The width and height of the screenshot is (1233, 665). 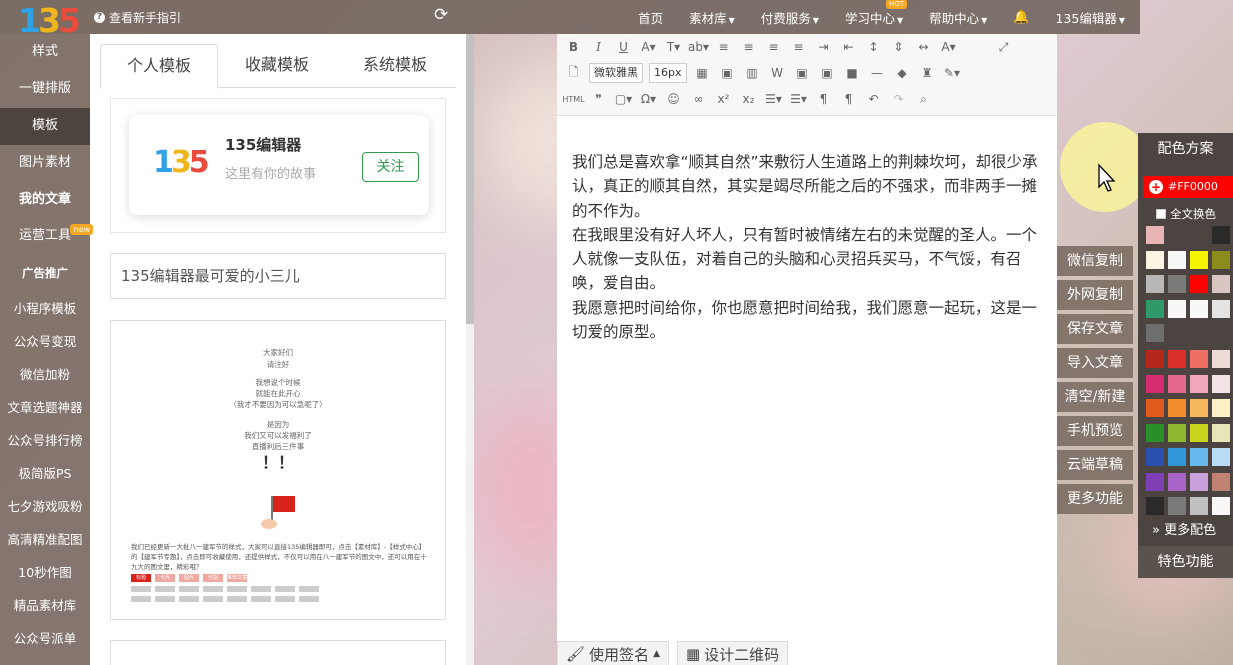 What do you see at coordinates (898, 47) in the screenshot?
I see `paragraph-spacing-icon: ⇕` at bounding box center [898, 47].